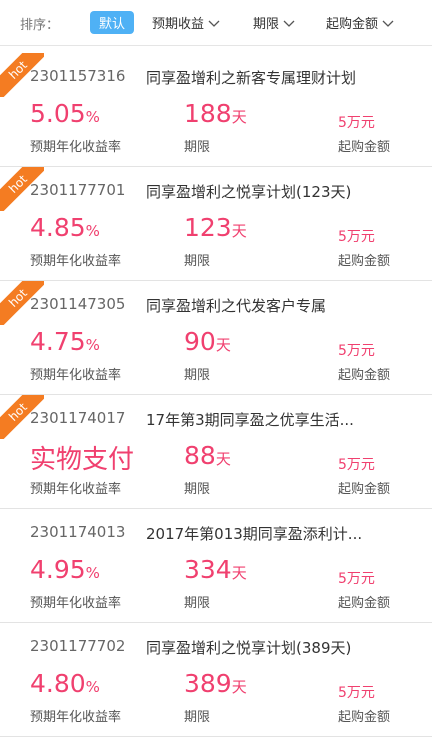 The height and width of the screenshot is (737, 432). What do you see at coordinates (58, 683) in the screenshot?
I see `rate-value: 4.80` at bounding box center [58, 683].